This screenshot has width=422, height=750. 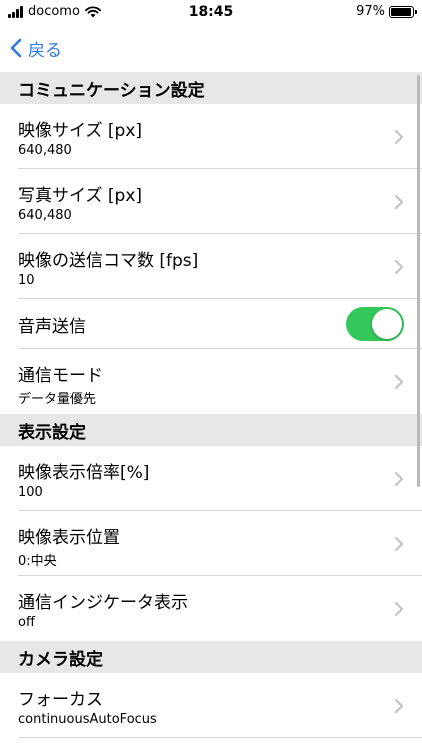 What do you see at coordinates (211, 705) in the screenshot?
I see `focus-row: フォーカス continuousAutoFocus` at bounding box center [211, 705].